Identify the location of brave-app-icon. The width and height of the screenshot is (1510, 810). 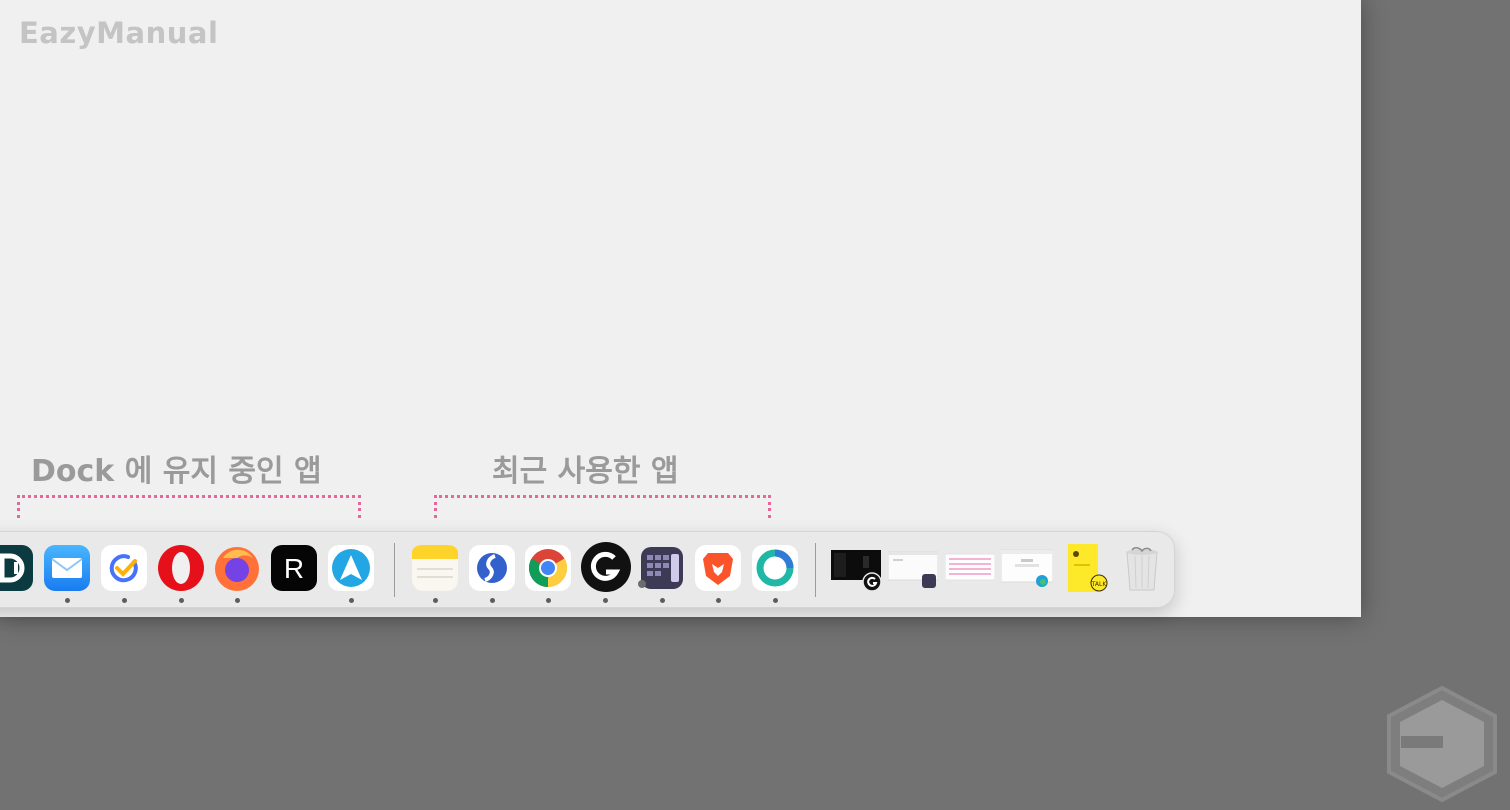
(718, 568).